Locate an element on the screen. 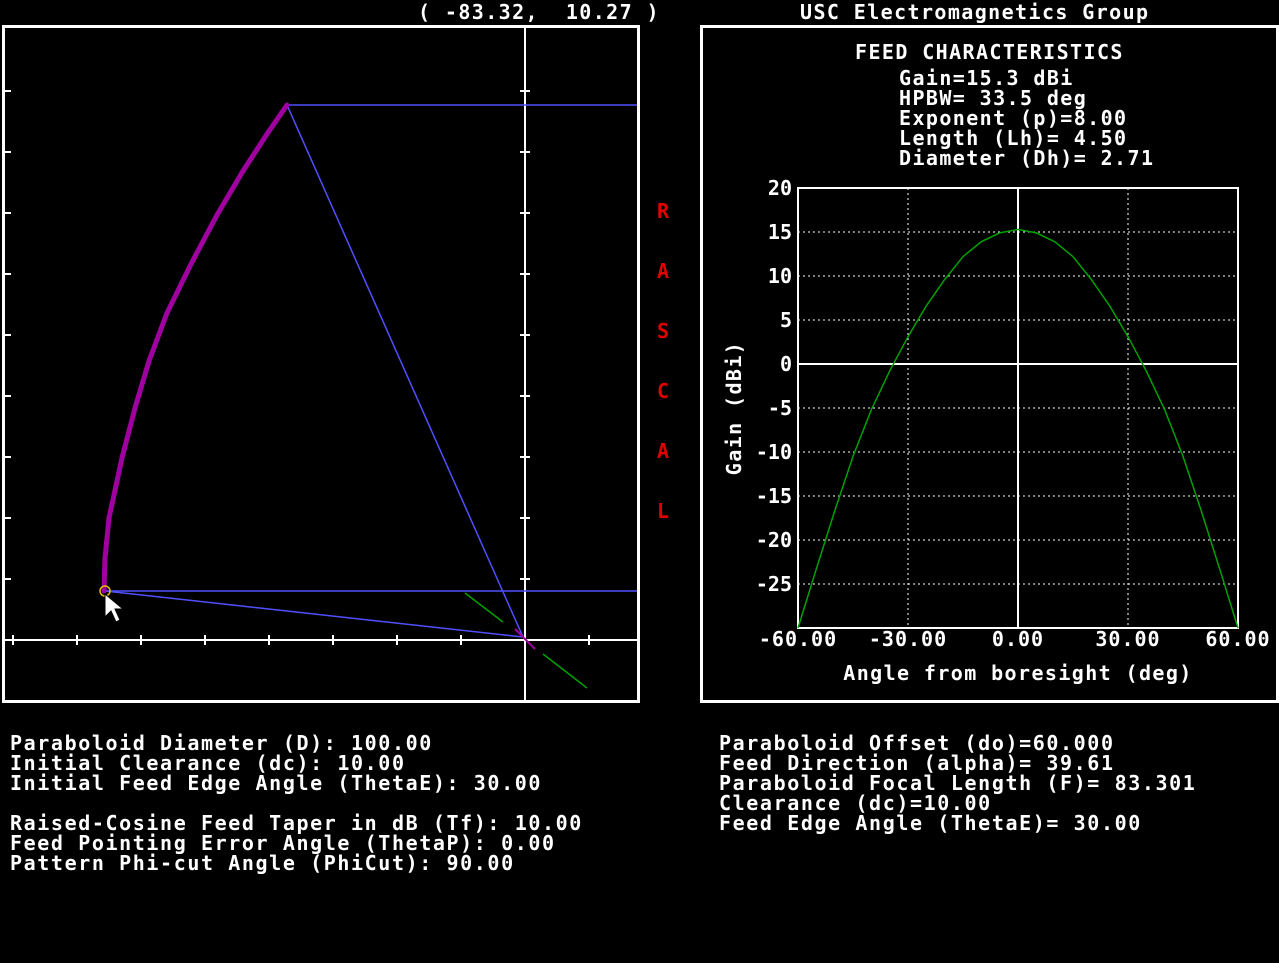  x-tick-0: -60.00 is located at coordinates (798, 639).